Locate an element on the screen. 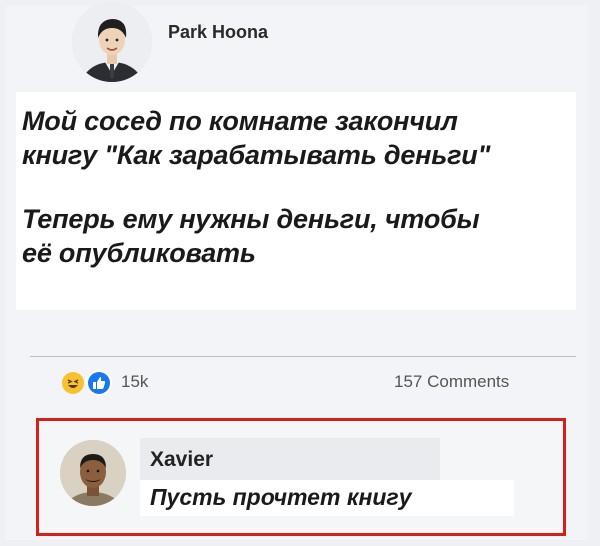 This screenshot has width=600, height=546. author-name: Park Hoona is located at coordinates (218, 32).